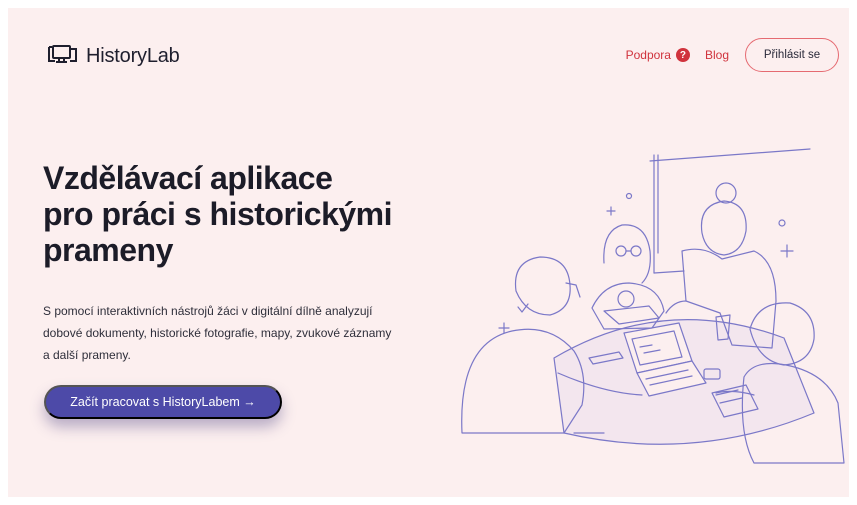 Image resolution: width=857 pixels, height=505 pixels. What do you see at coordinates (62, 56) in the screenshot?
I see `devices-logo-icon` at bounding box center [62, 56].